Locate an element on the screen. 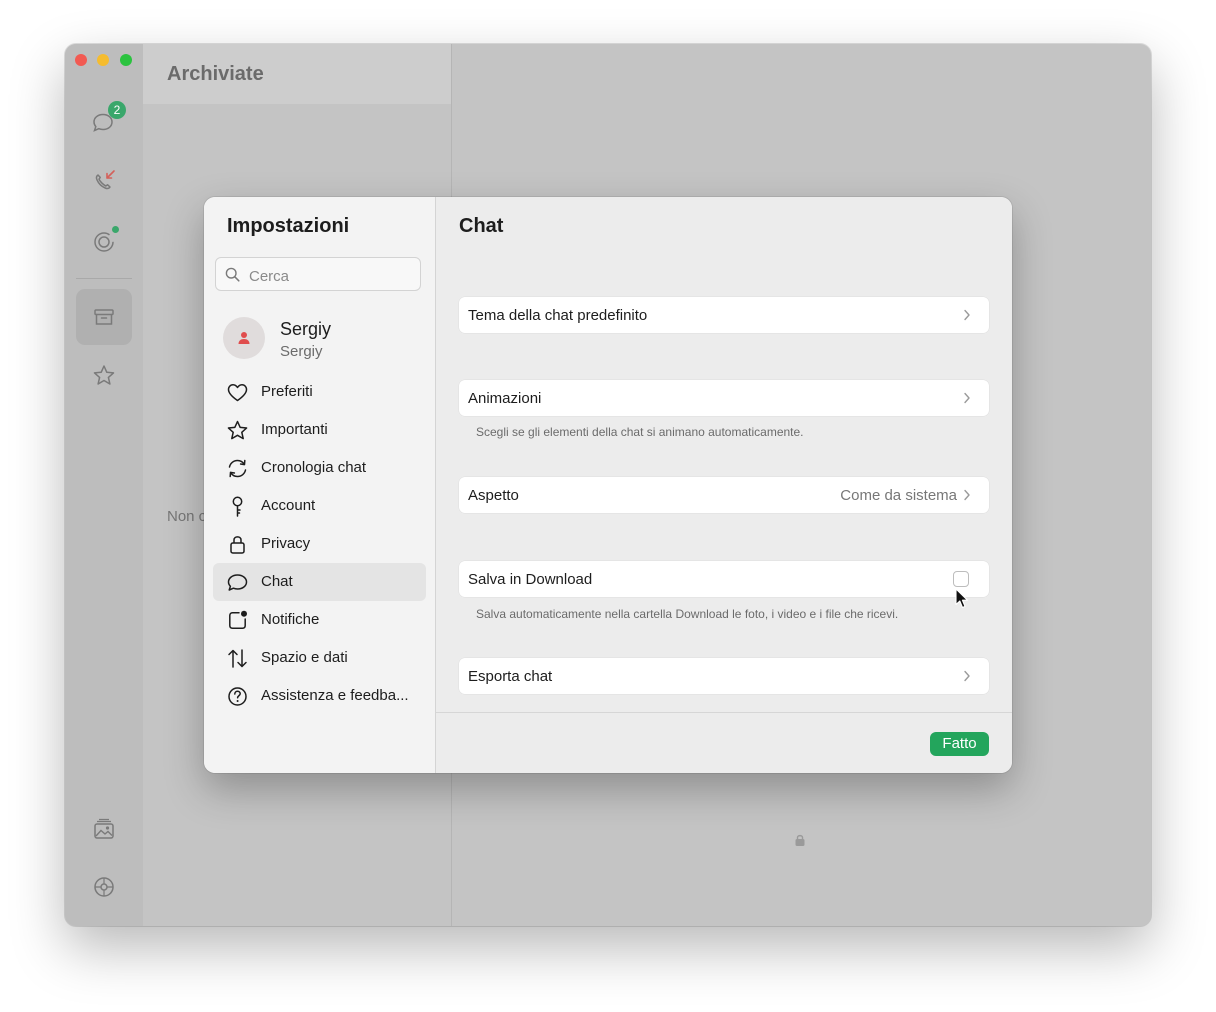 This screenshot has height=1012, width=1216. search-icon is located at coordinates (232, 274).